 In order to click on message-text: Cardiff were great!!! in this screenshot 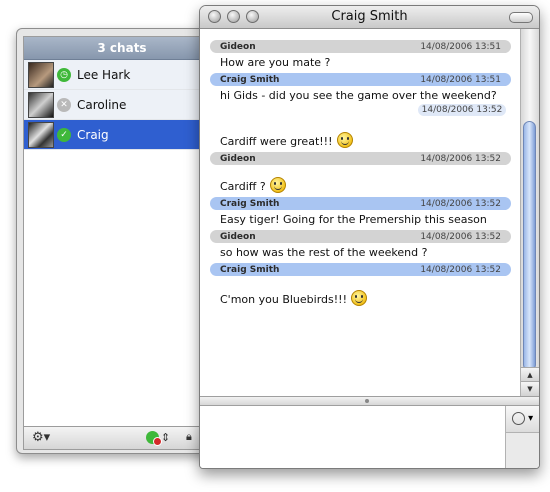, I will do `click(276, 141)`.